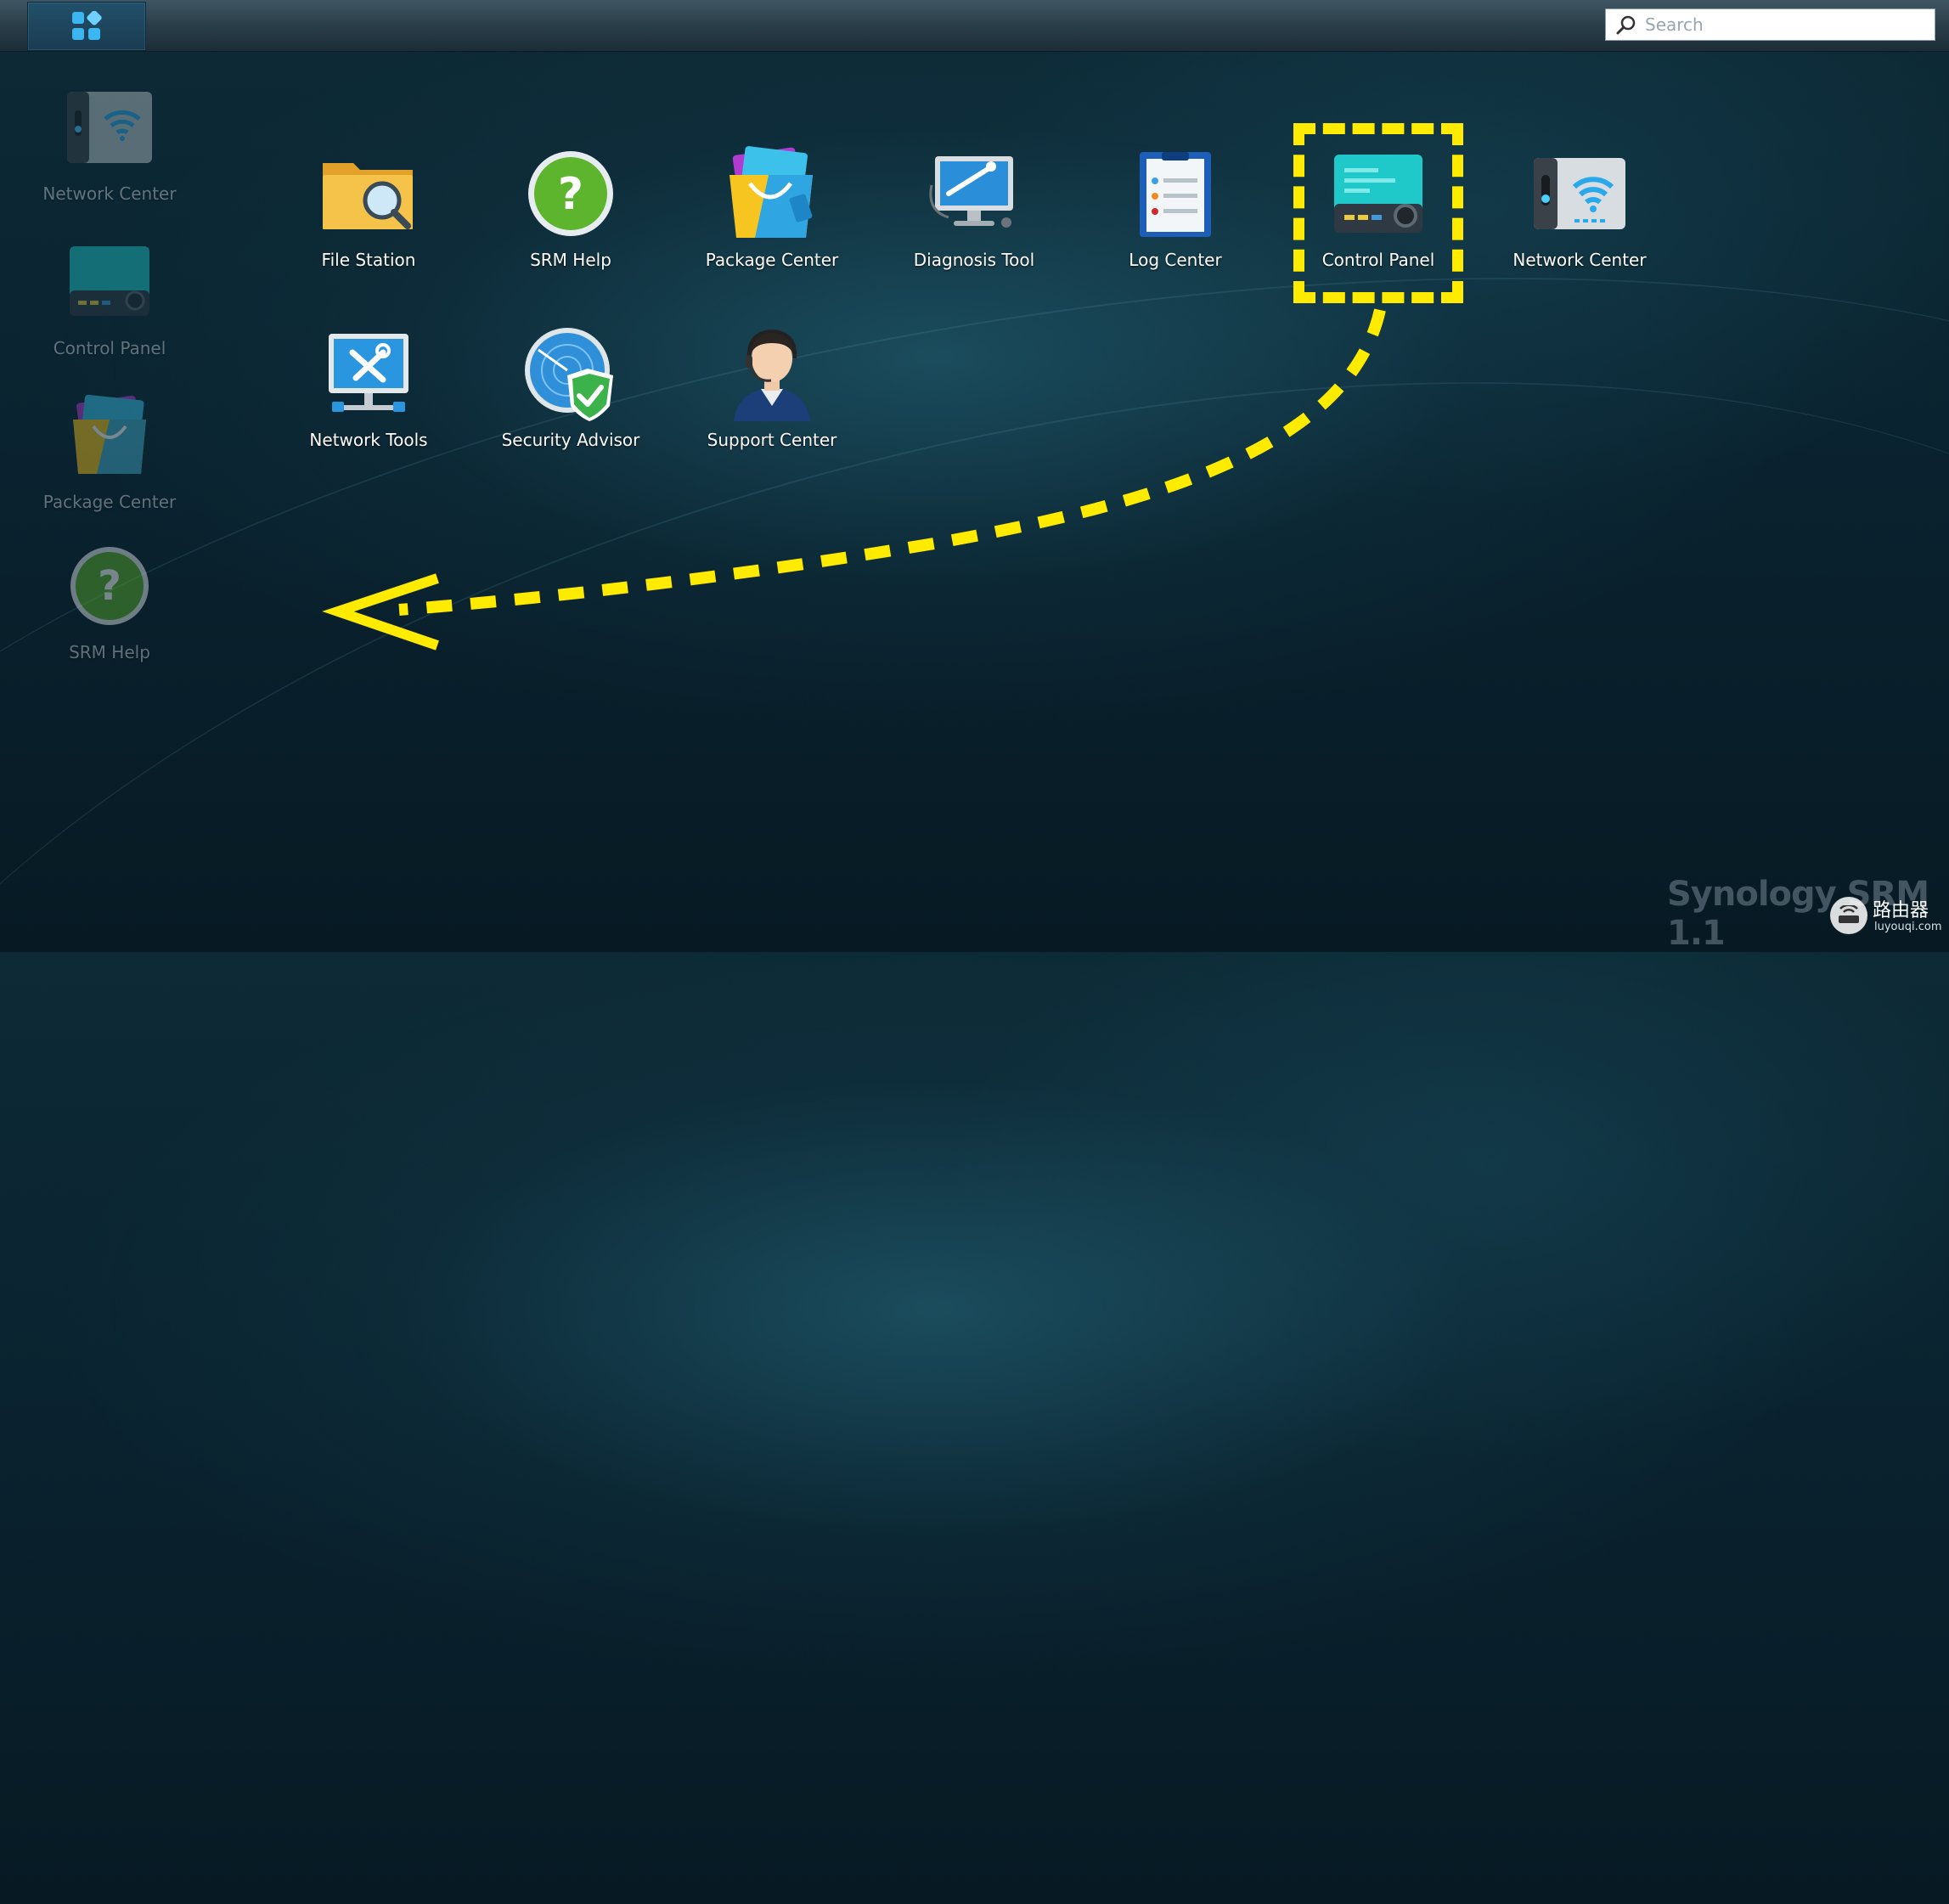  I want to click on log-center-icon, so click(1175, 194).